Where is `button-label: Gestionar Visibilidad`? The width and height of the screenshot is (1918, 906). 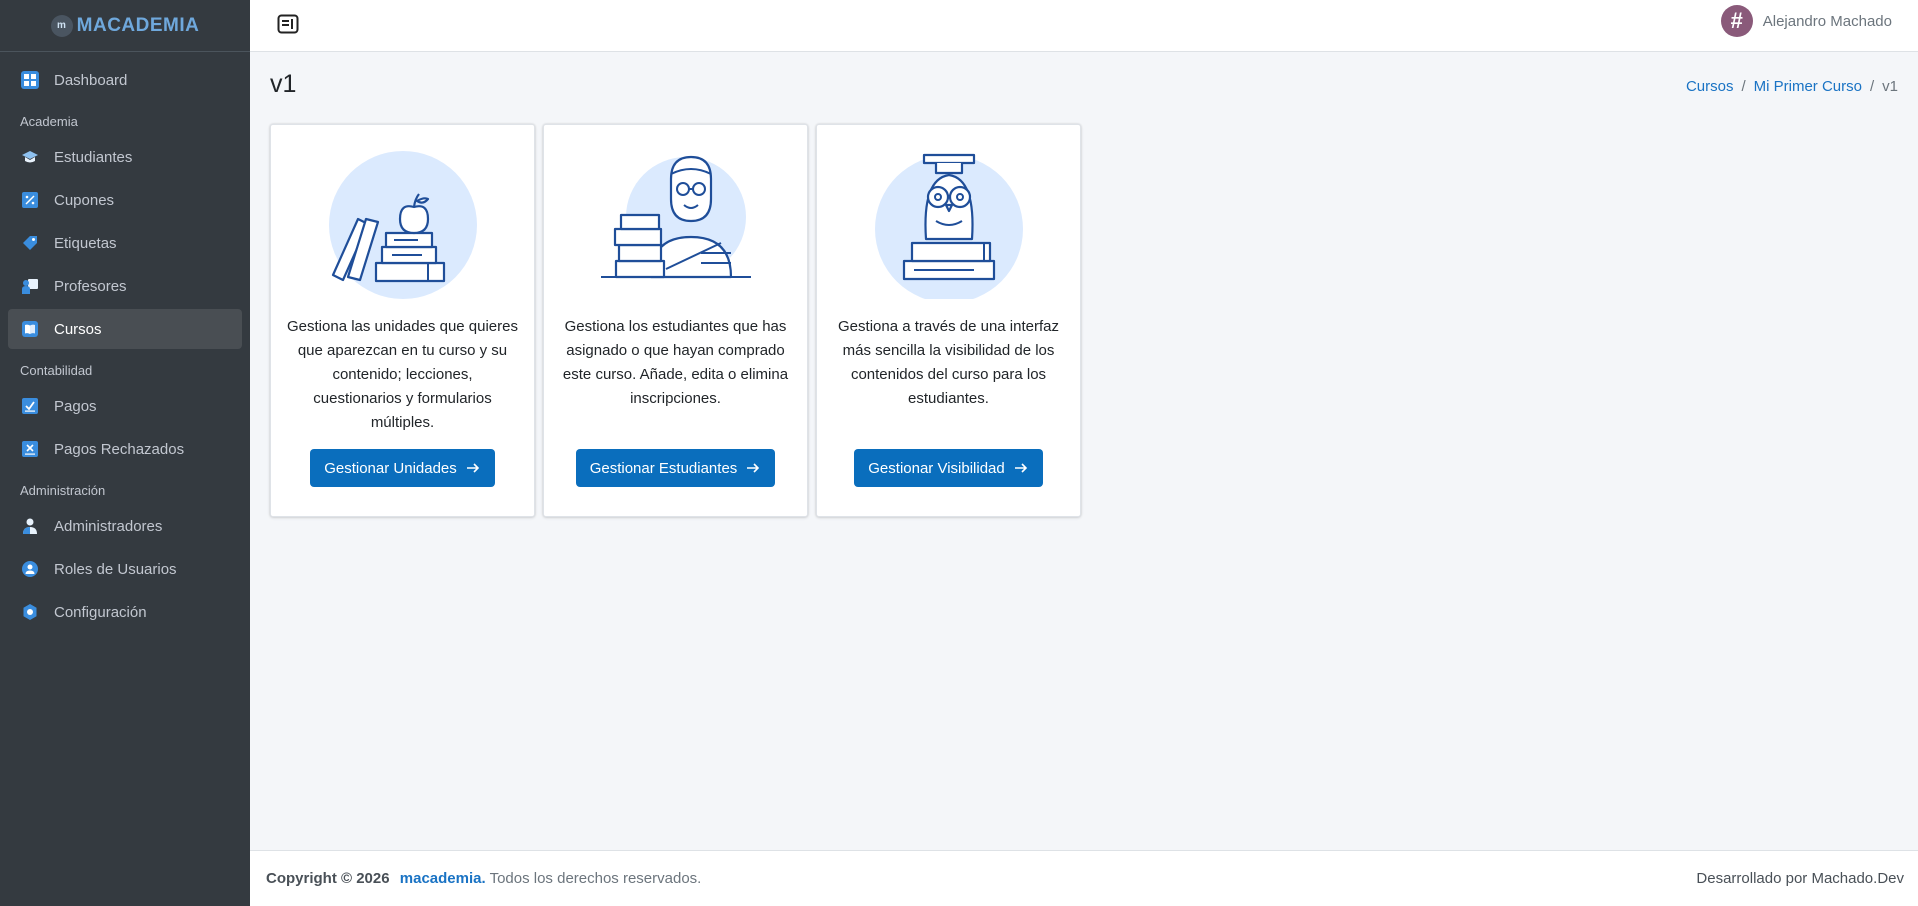 button-label: Gestionar Visibilidad is located at coordinates (936, 468).